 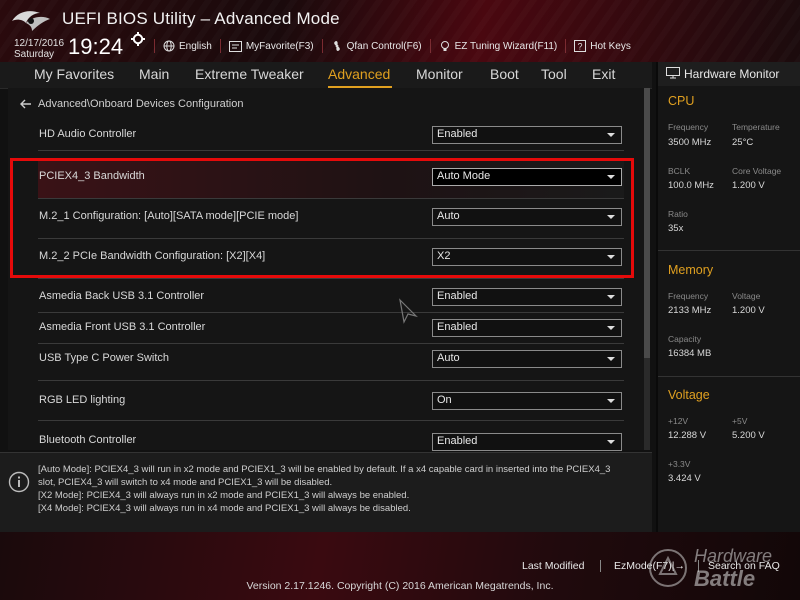 What do you see at coordinates (678, 421) in the screenshot?
I see `v12-label: +12V` at bounding box center [678, 421].